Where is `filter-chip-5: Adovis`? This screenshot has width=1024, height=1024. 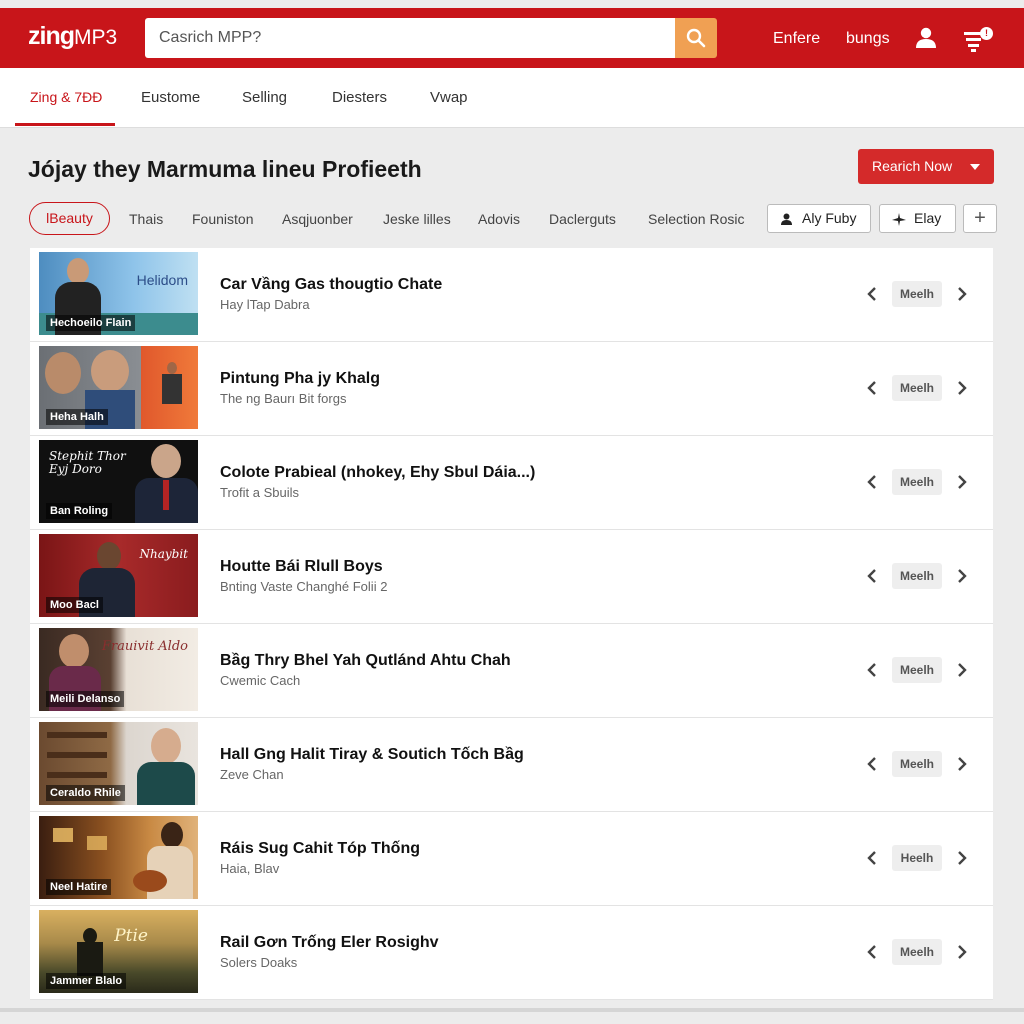
filter-chip-5: Adovis is located at coordinates (499, 219).